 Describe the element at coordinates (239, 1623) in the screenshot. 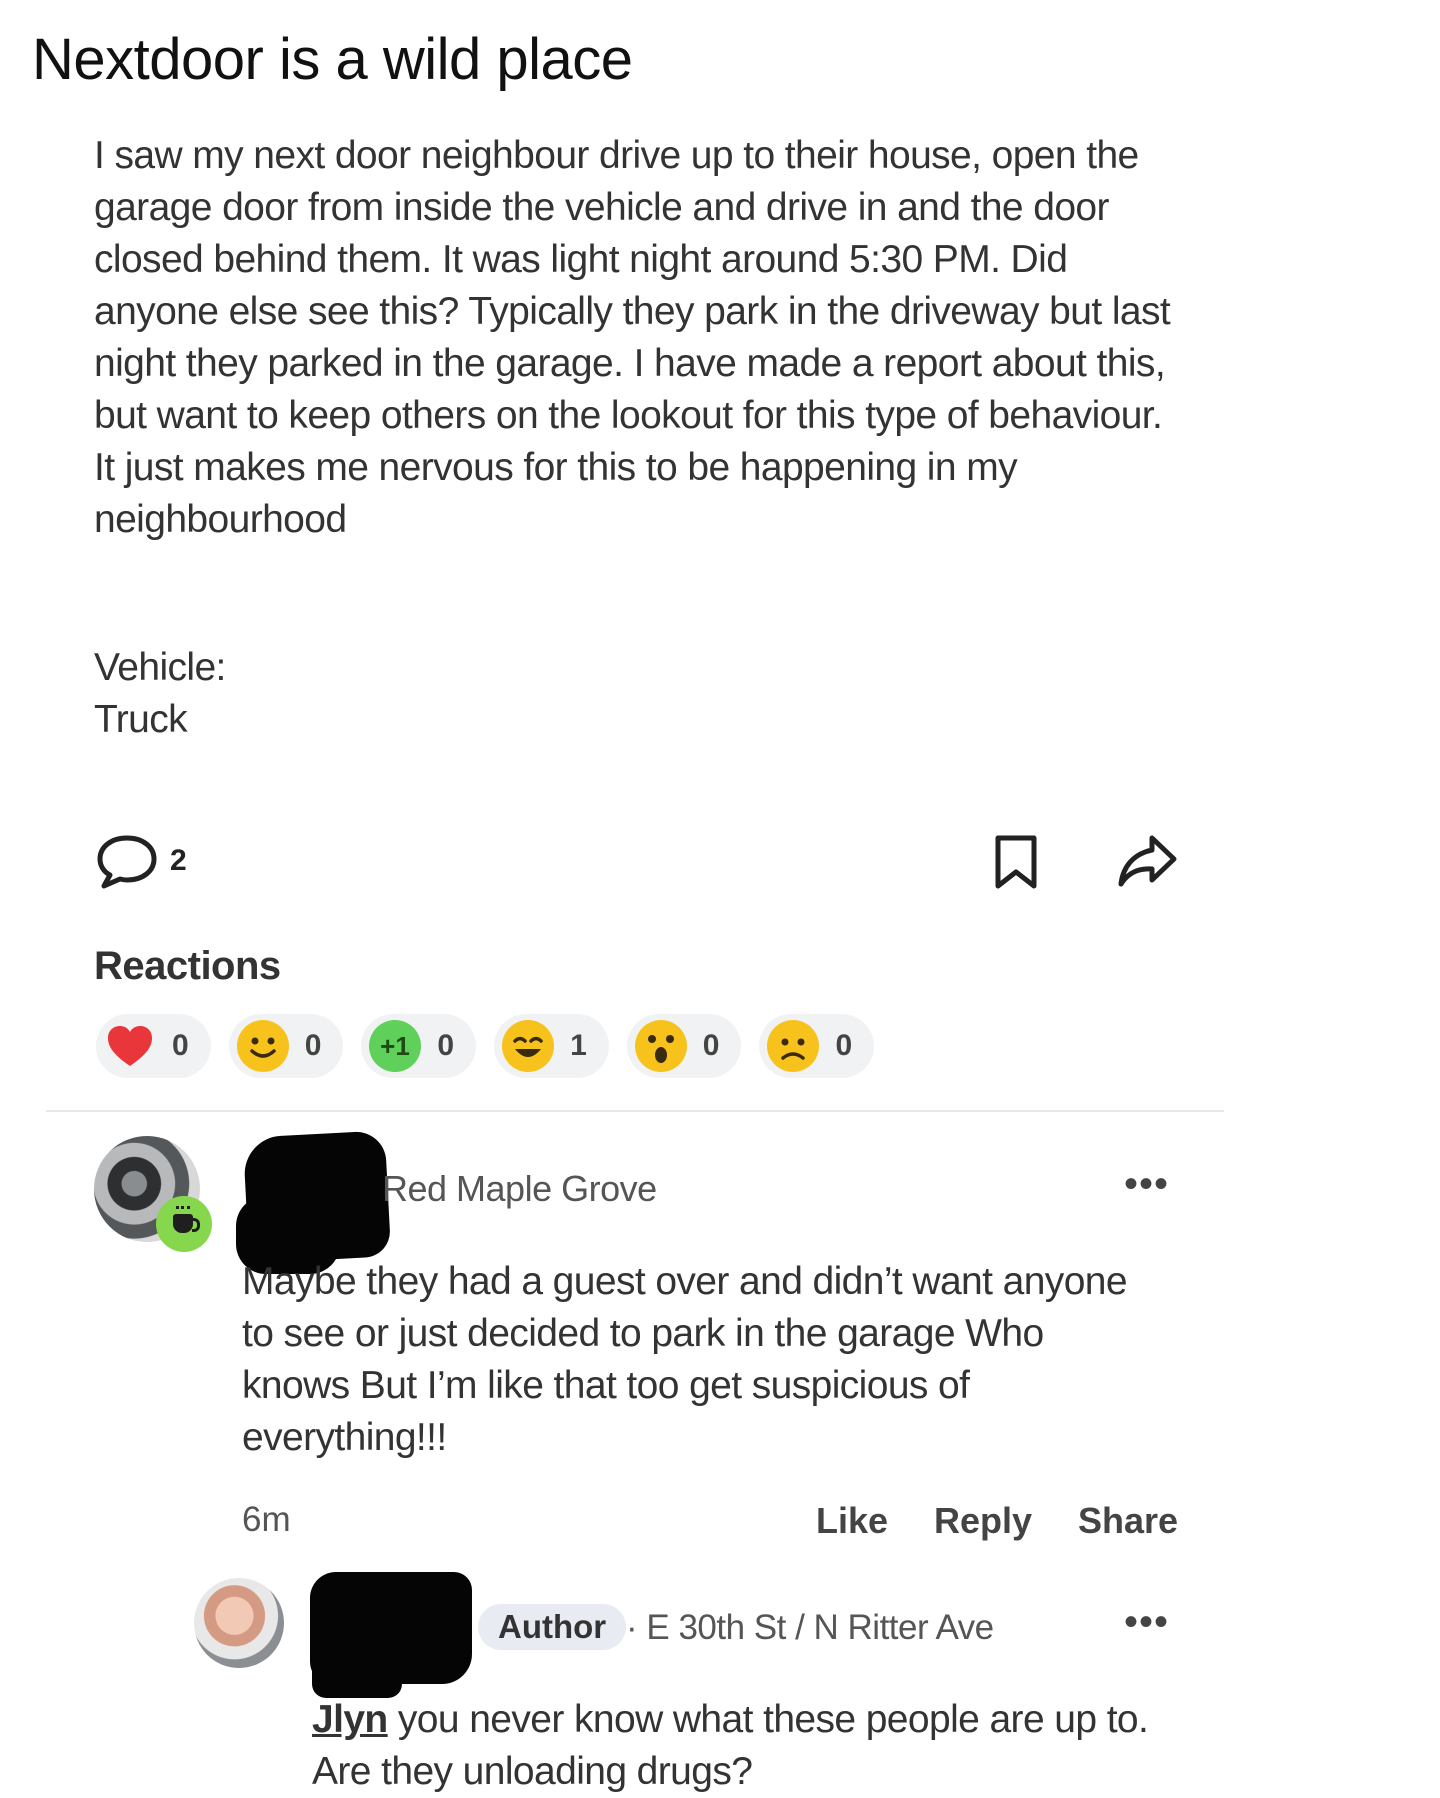

I see `avatar` at that location.